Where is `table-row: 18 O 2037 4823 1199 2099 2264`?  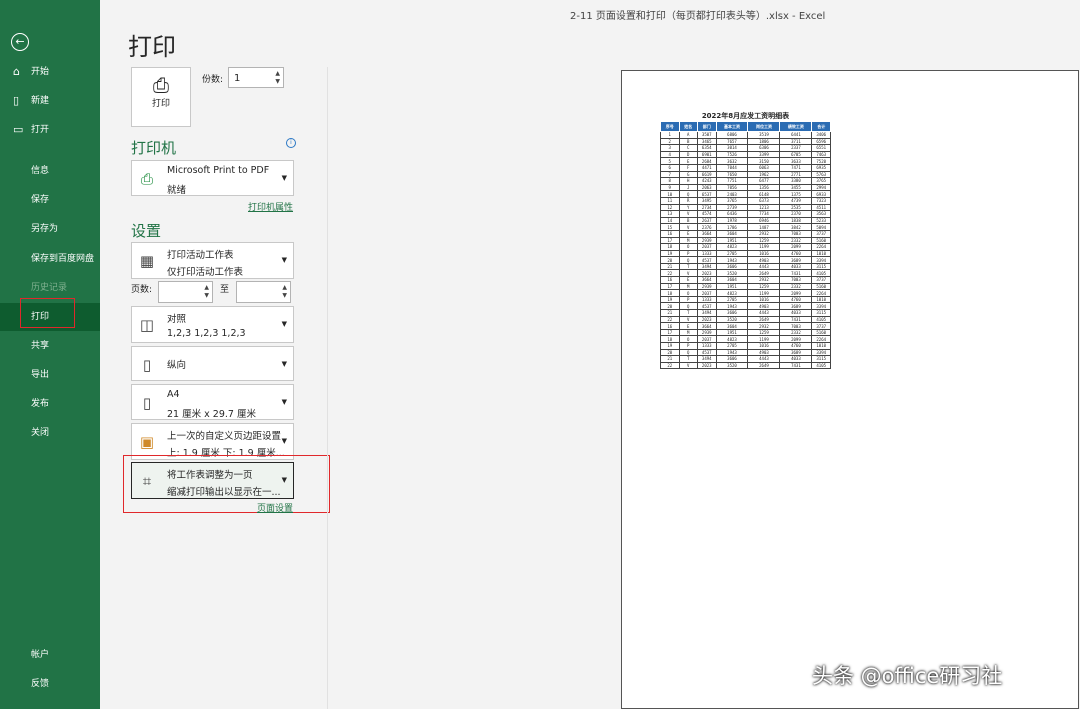
table-row: 18 O 2037 4823 1199 2099 2264 is located at coordinates (745, 293).